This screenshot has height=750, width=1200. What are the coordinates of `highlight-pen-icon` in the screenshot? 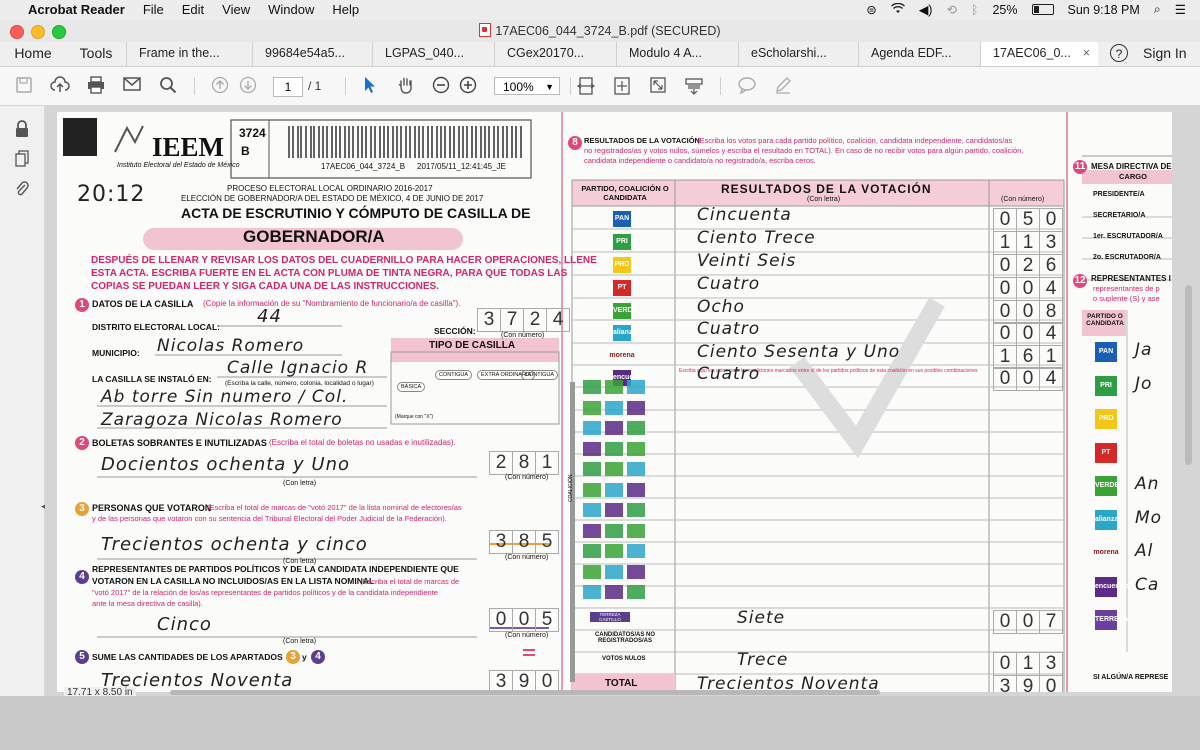 It's located at (783, 86).